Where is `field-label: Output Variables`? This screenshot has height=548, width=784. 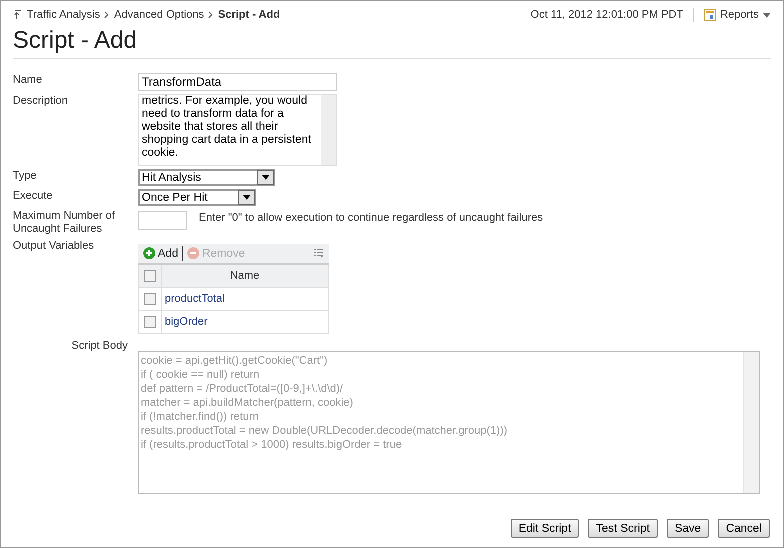 field-label: Output Variables is located at coordinates (54, 245).